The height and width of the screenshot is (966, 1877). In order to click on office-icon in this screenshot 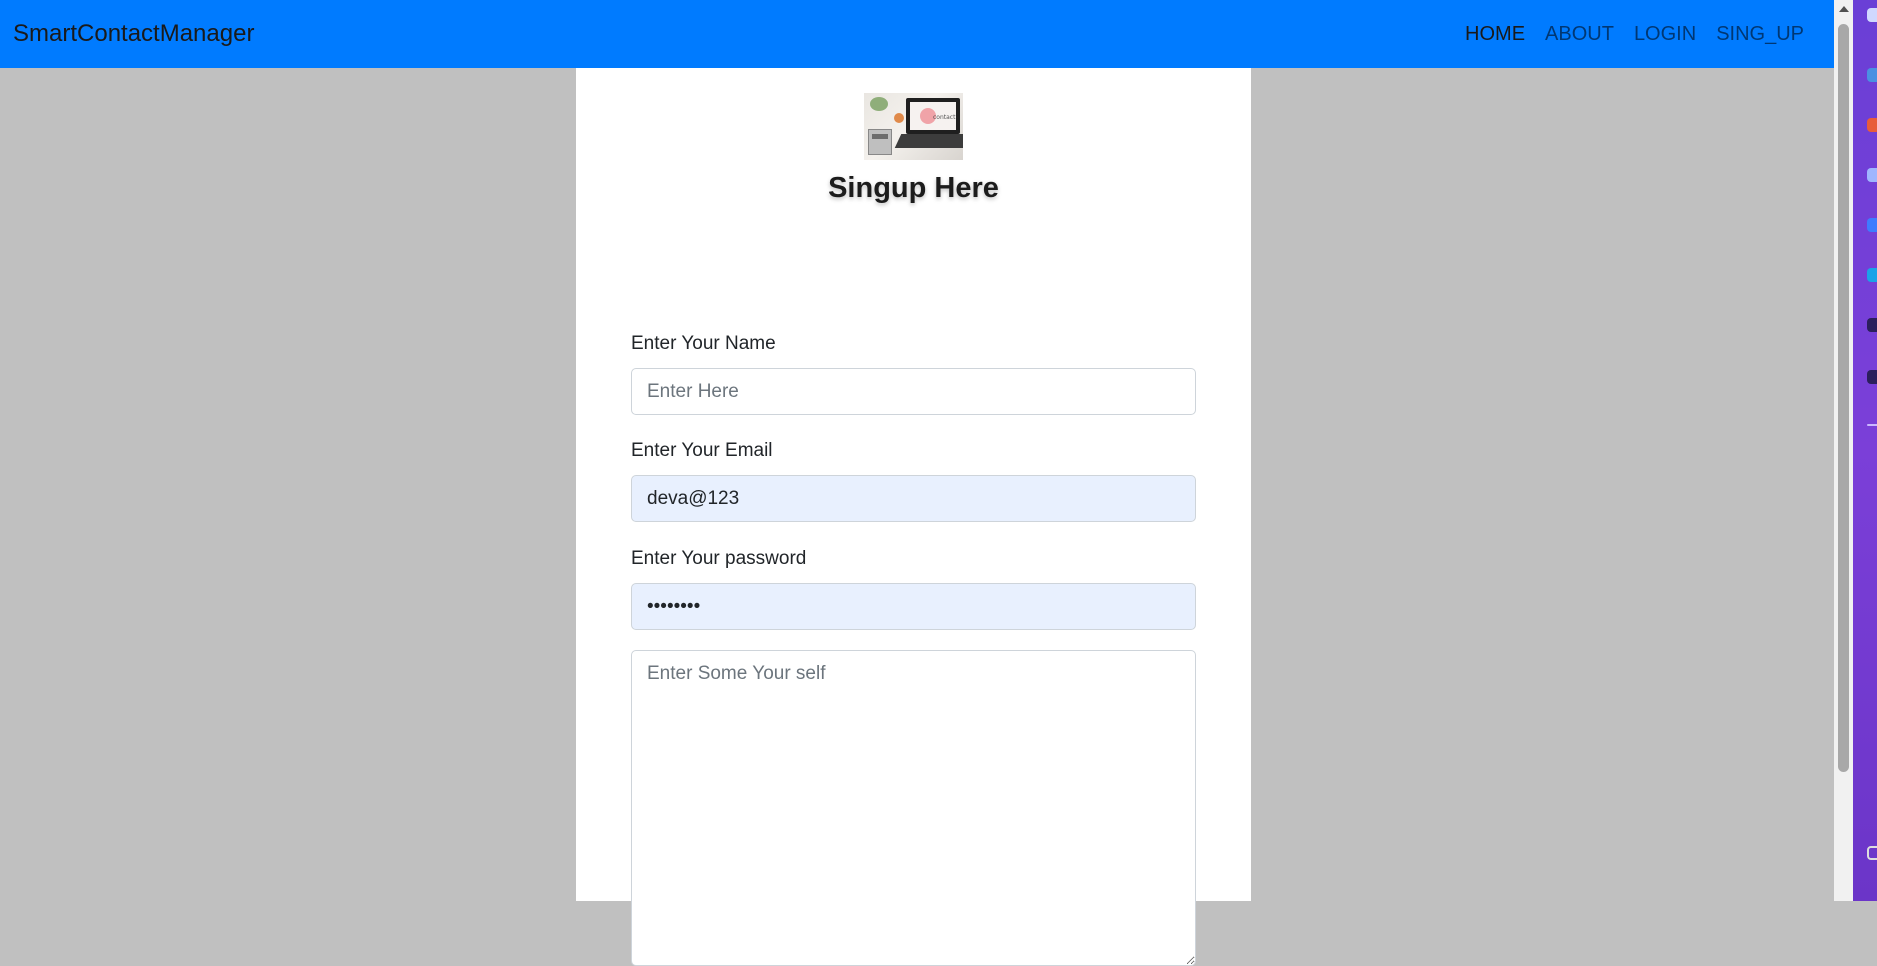, I will do `click(1872, 225)`.